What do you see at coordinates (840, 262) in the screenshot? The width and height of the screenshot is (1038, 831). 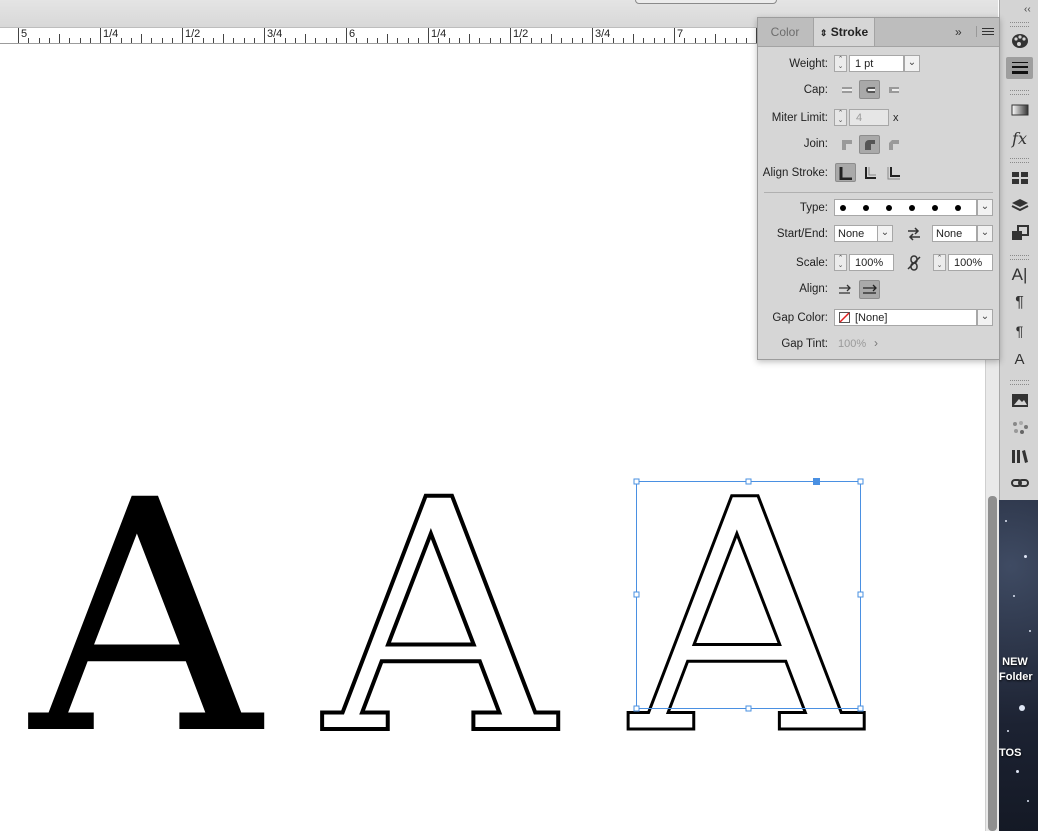 I see `scale-start-stepper: ⌃ ⌄` at bounding box center [840, 262].